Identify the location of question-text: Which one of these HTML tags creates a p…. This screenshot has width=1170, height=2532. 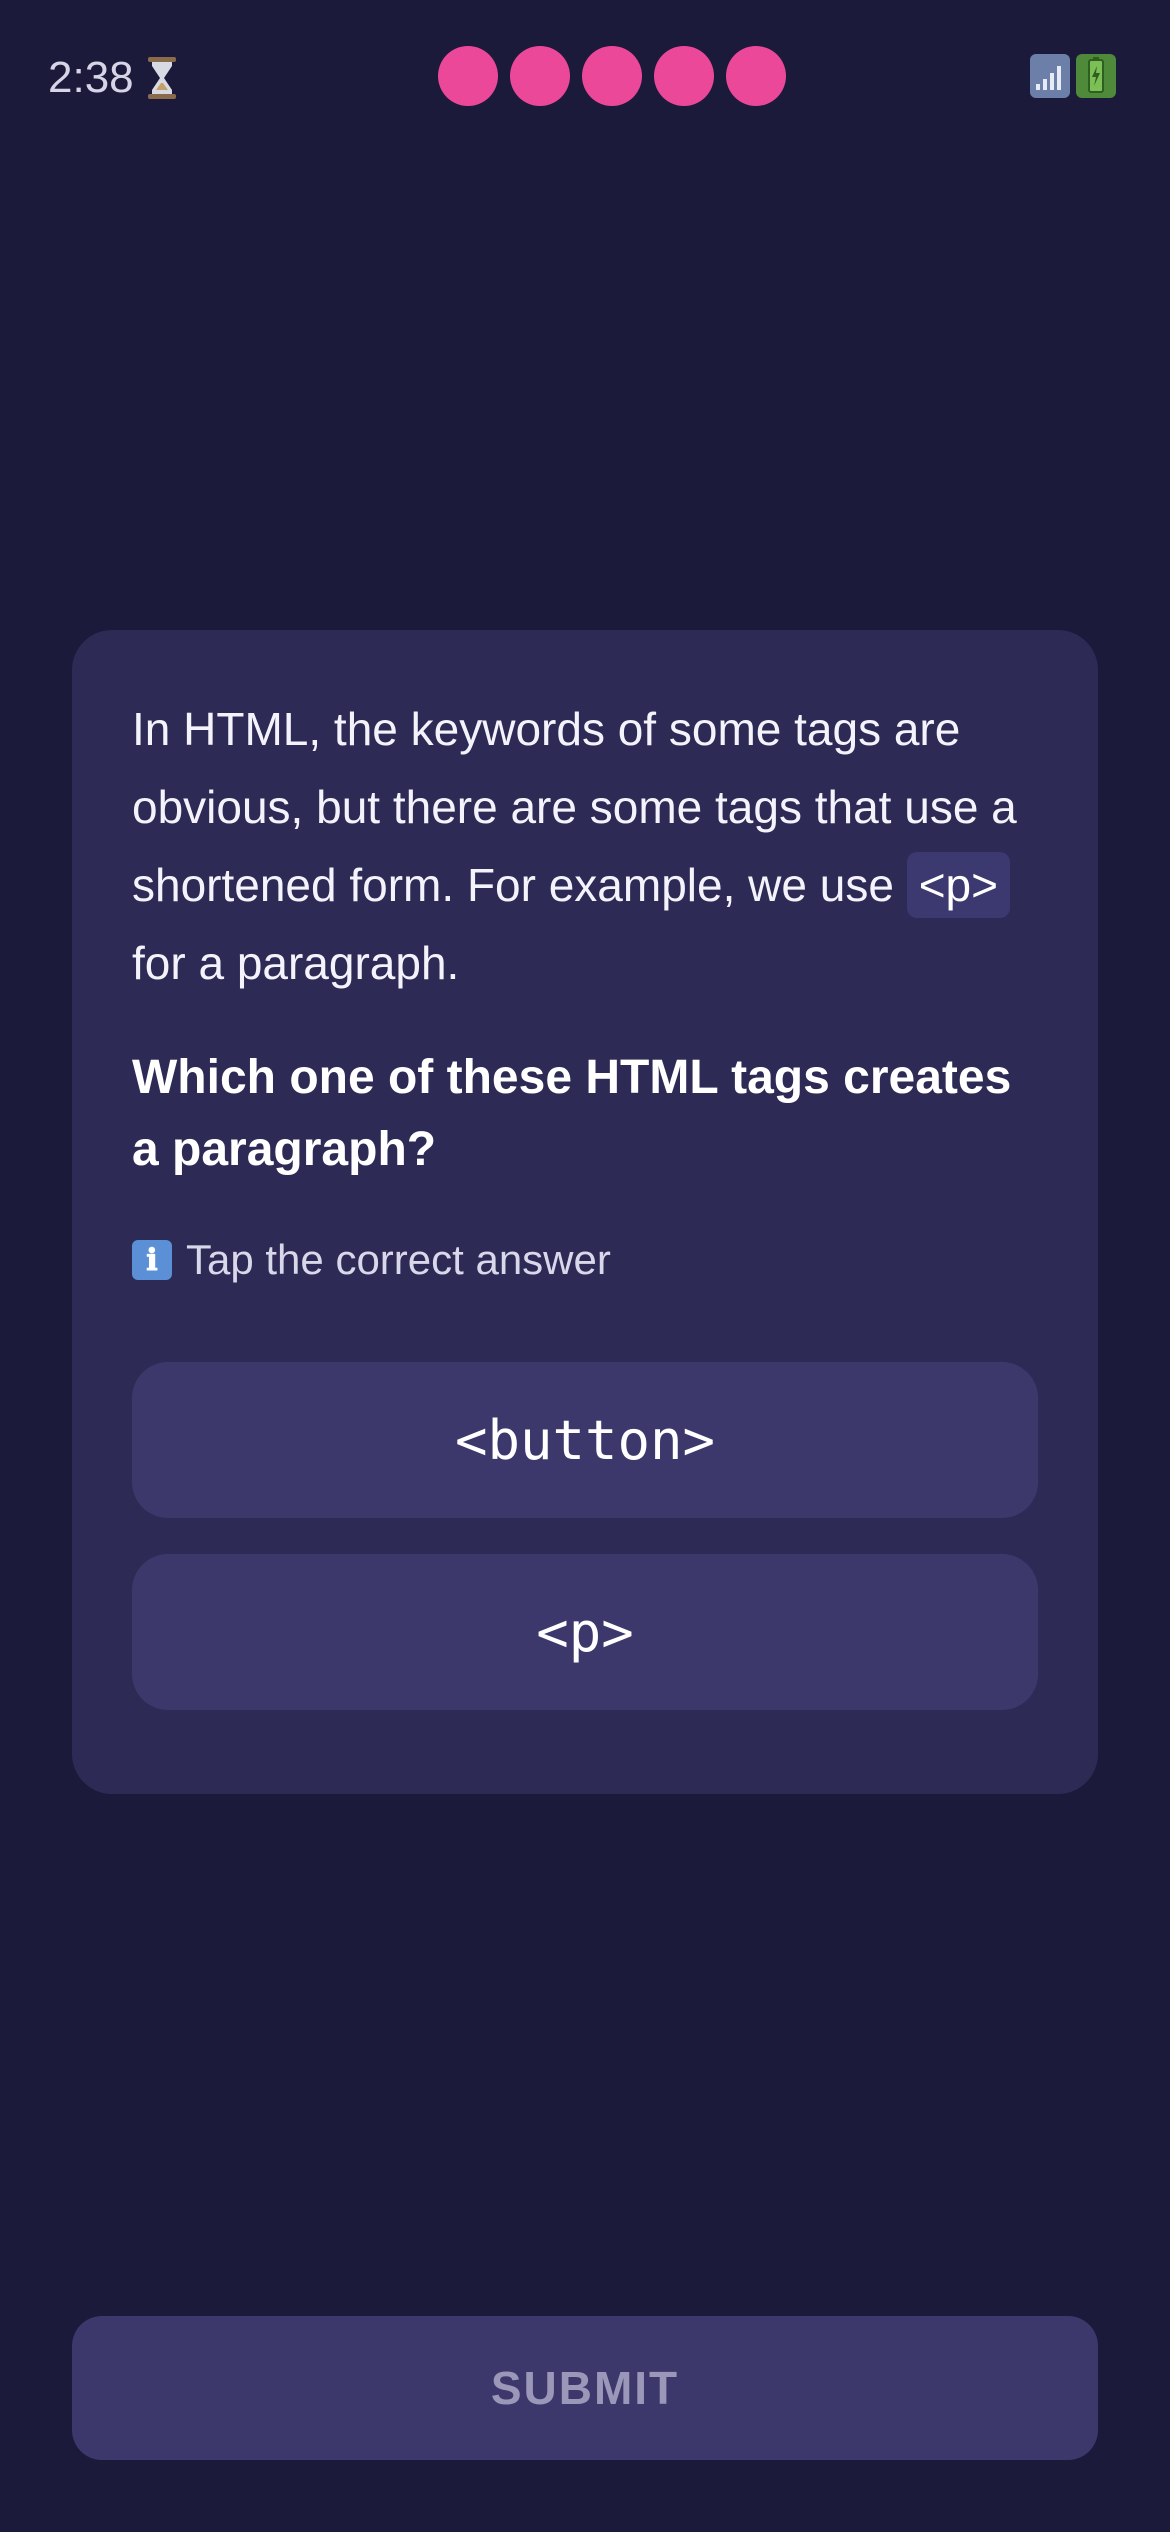
(572, 1113).